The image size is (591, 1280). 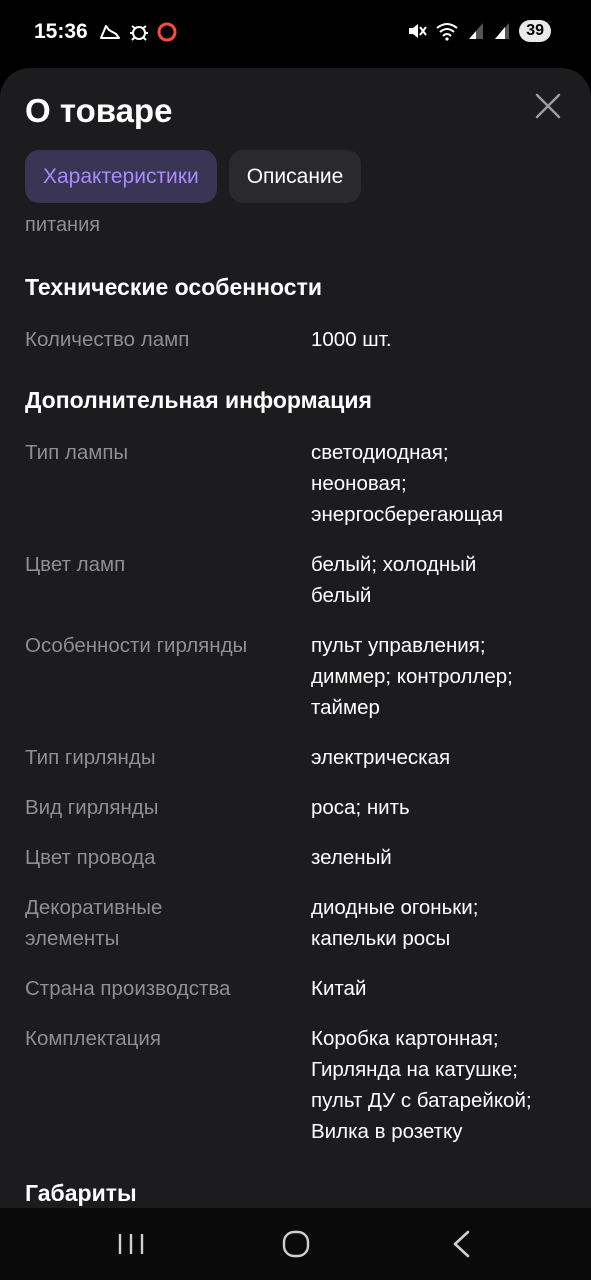 I want to click on home-icon, so click(x=296, y=1244).